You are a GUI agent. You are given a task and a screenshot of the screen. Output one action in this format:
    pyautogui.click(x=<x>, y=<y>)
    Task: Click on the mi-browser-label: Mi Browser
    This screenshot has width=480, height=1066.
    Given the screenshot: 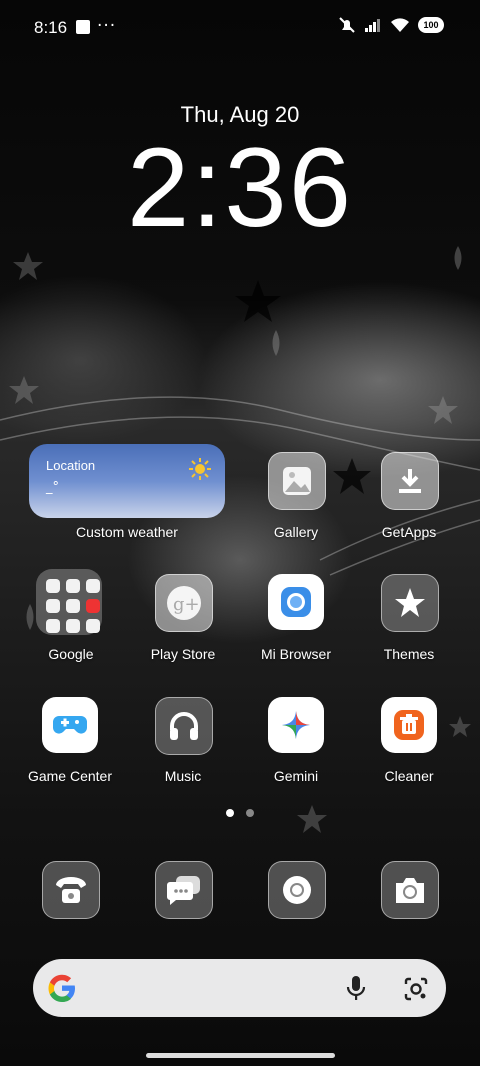 What is the action you would take?
    pyautogui.click(x=295, y=654)
    